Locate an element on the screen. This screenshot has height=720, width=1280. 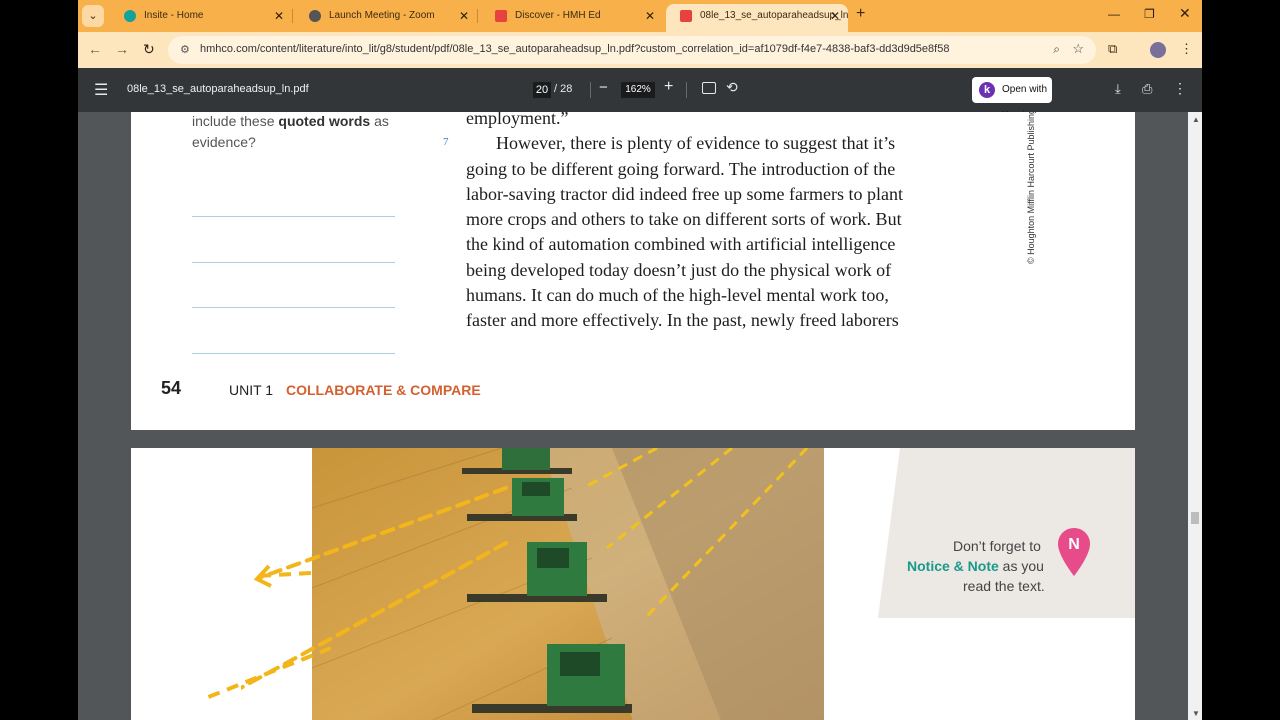
zoom-level-input: 162% is located at coordinates (638, 90).